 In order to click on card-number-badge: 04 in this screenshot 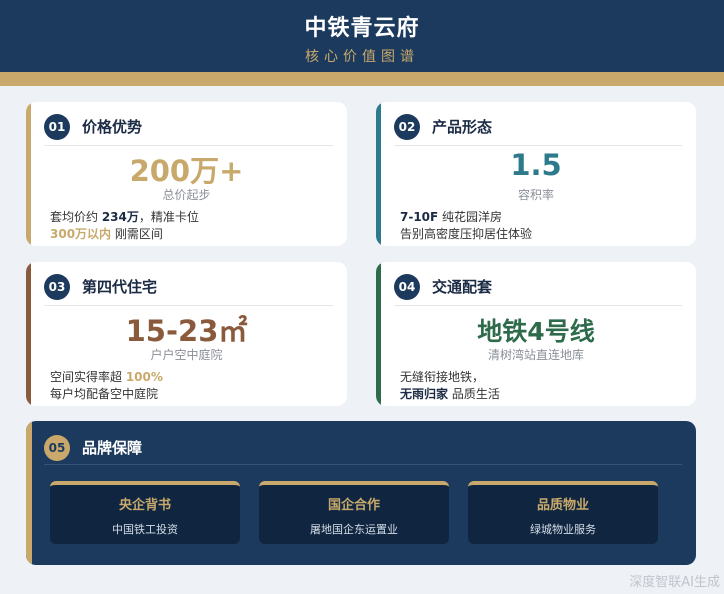, I will do `click(407, 286)`.